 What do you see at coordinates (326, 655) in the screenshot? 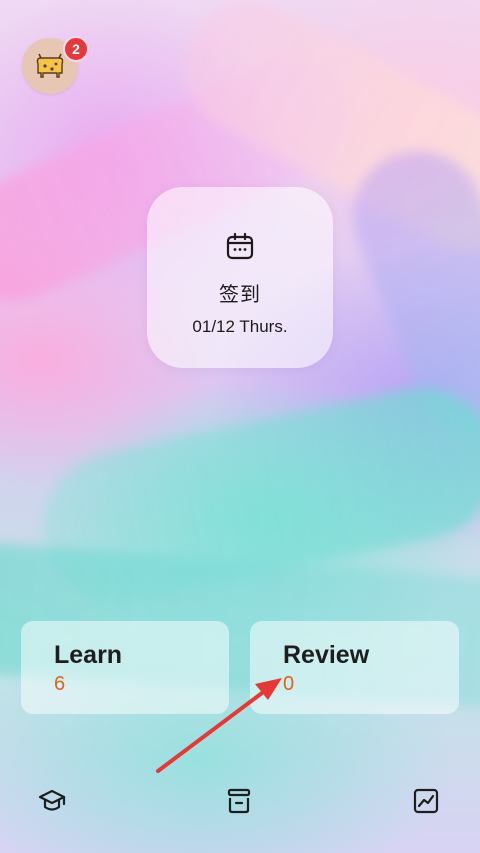
I see `review-label: Review` at bounding box center [326, 655].